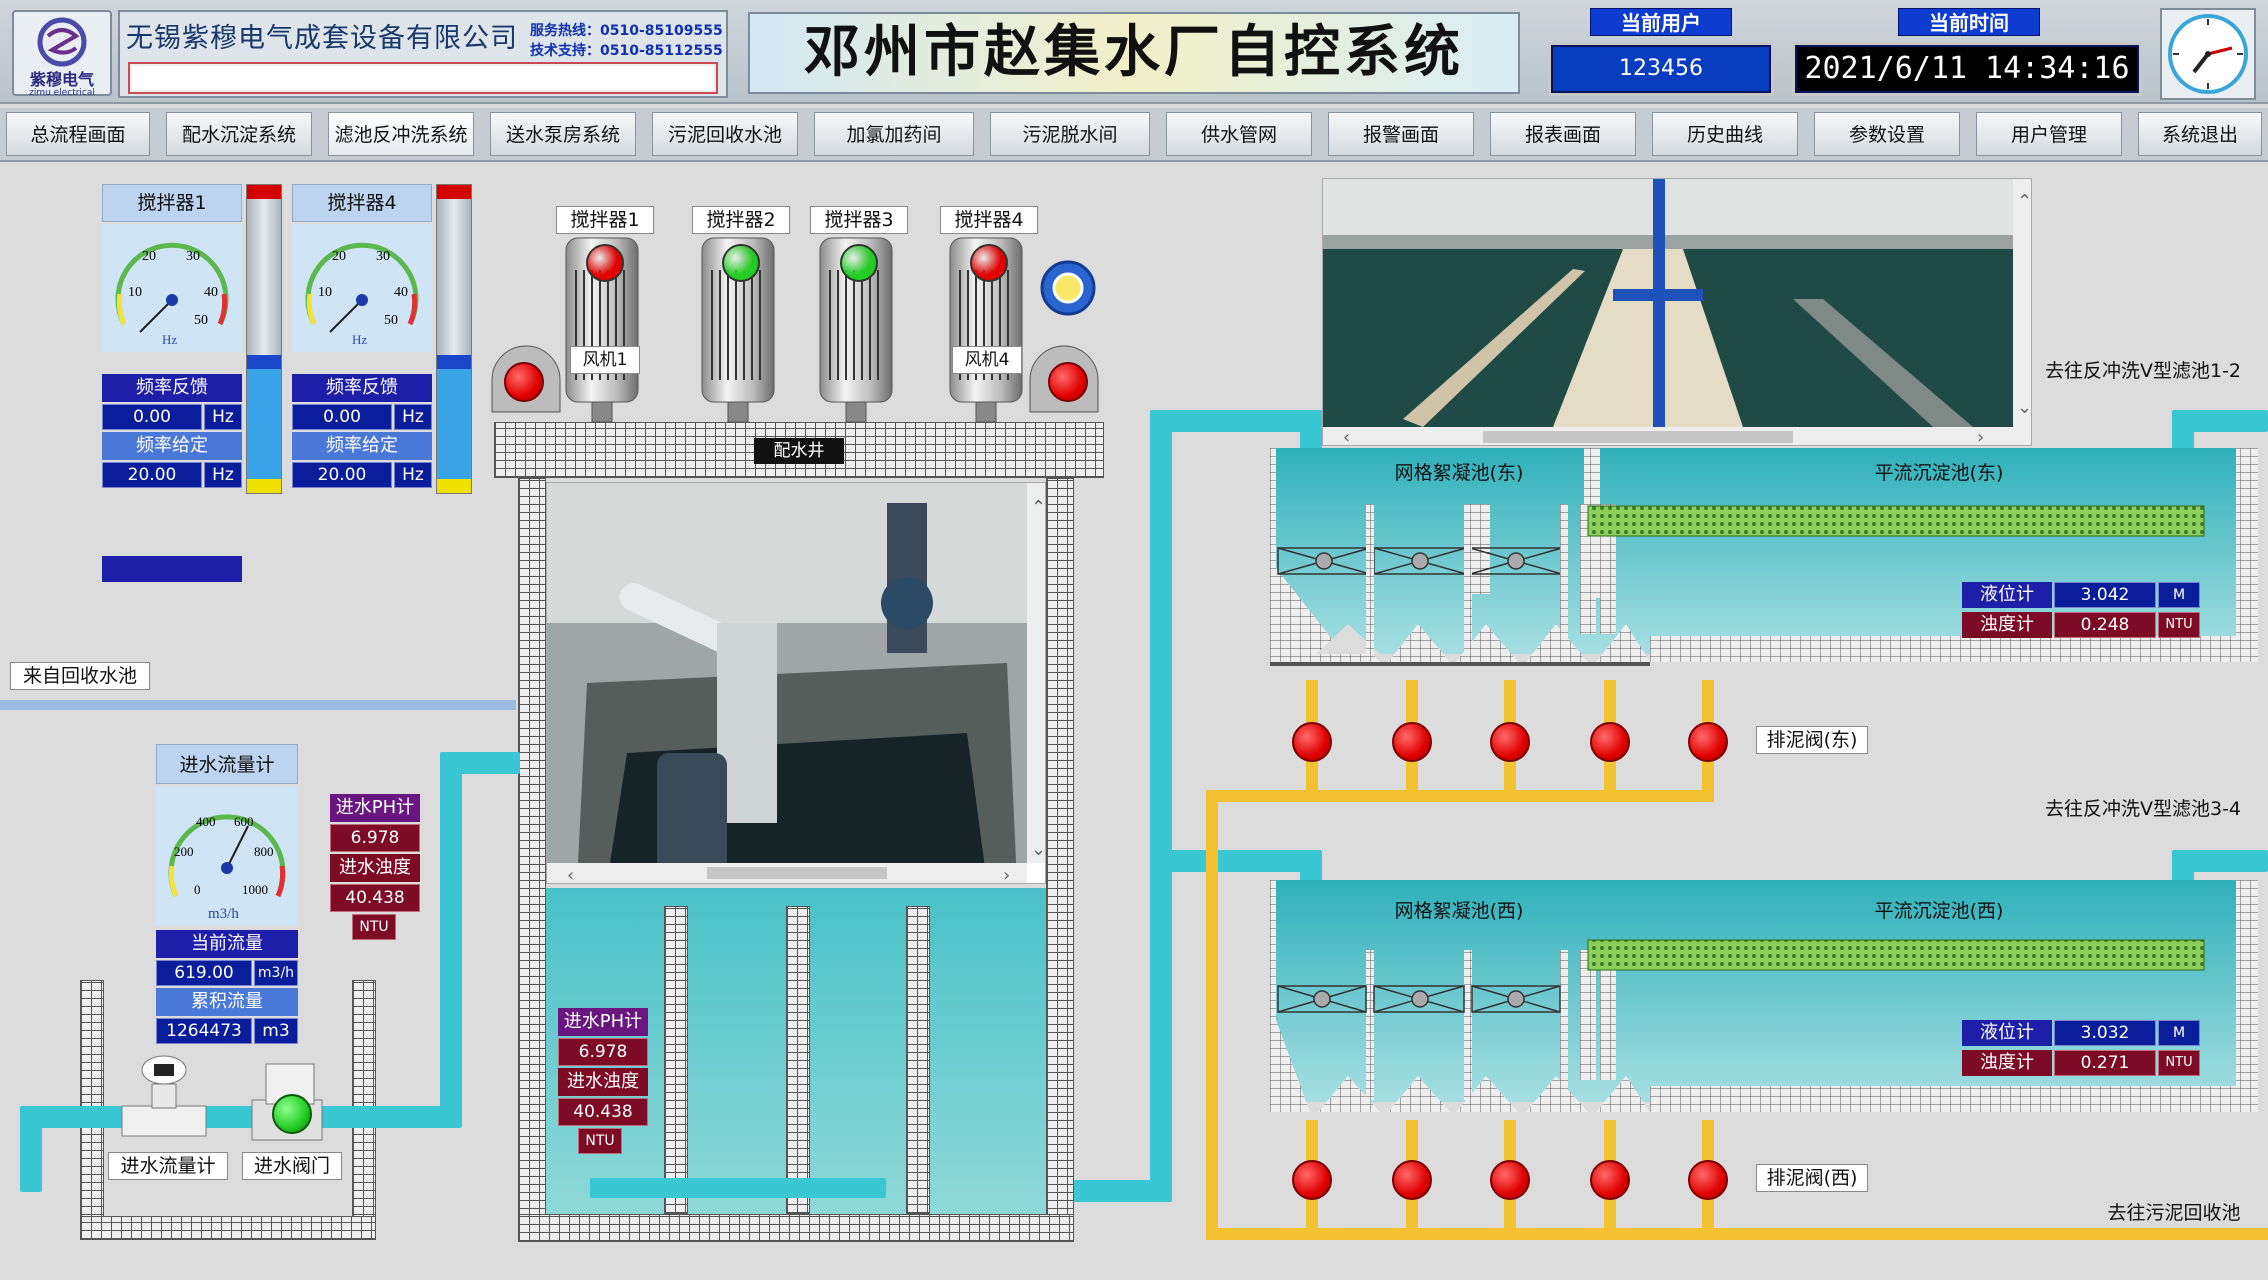 The image size is (2268, 1280). Describe the element at coordinates (2179, 625) in the screenshot. I see `east-turbidity-unit: NTU` at that location.